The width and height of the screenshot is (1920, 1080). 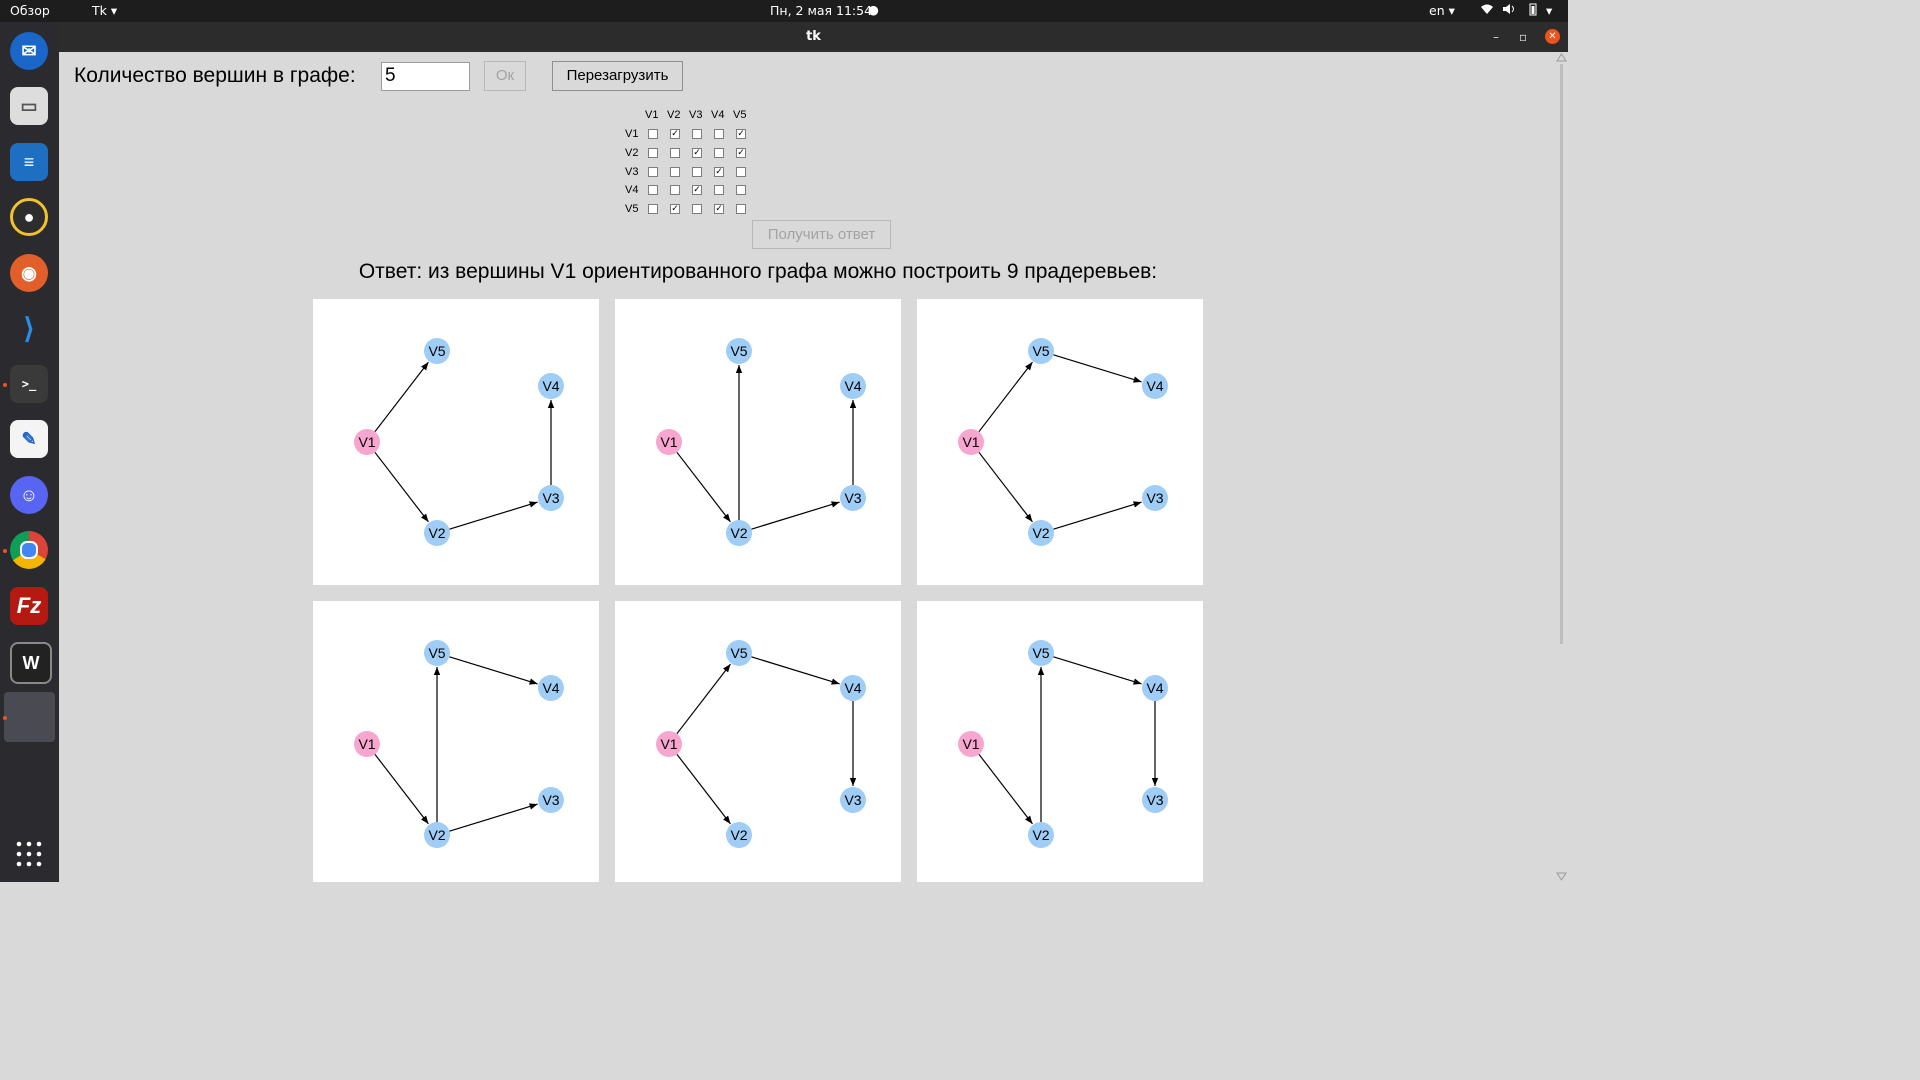 What do you see at coordinates (632, 172) in the screenshot?
I see `matrix-row-header: V3` at bounding box center [632, 172].